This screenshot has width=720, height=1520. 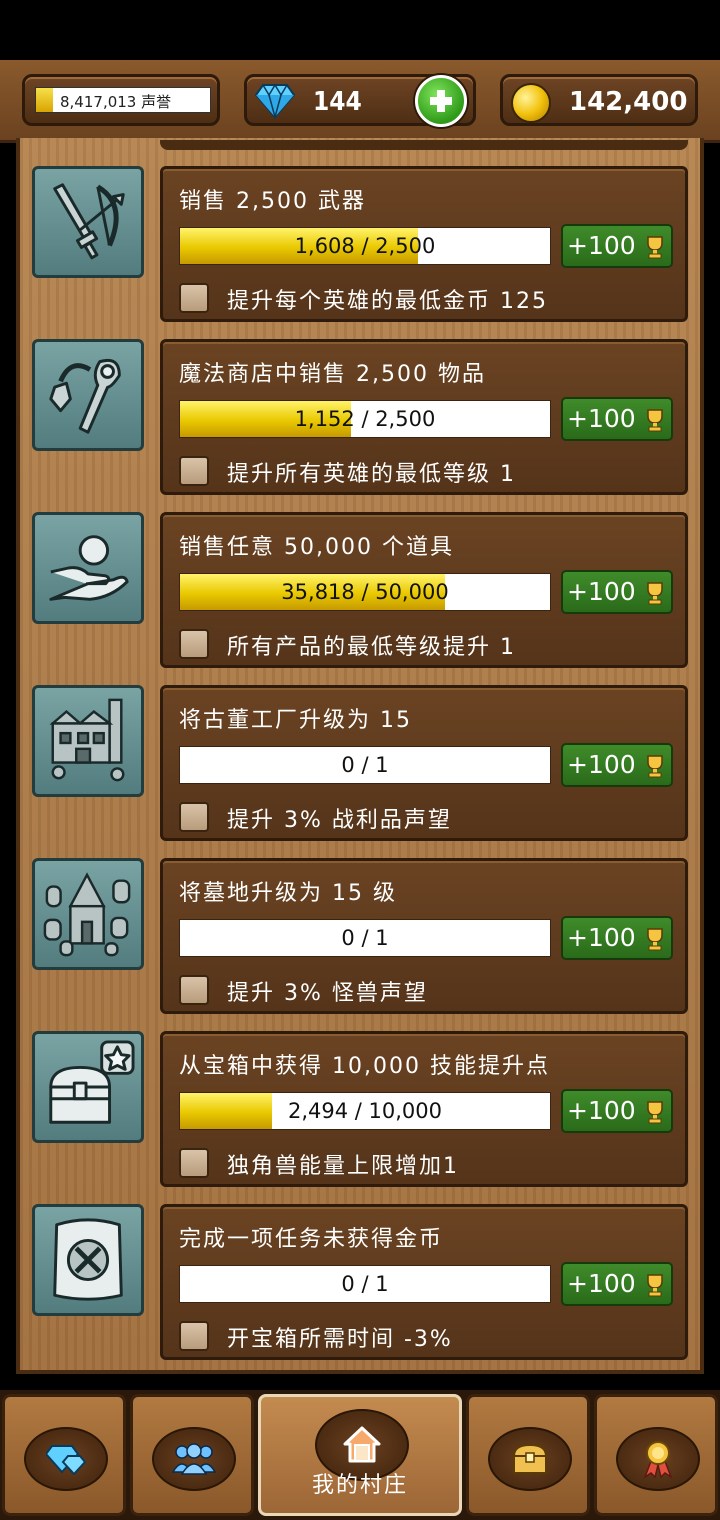 I want to click on chest-star-icon, so click(x=92, y=1082).